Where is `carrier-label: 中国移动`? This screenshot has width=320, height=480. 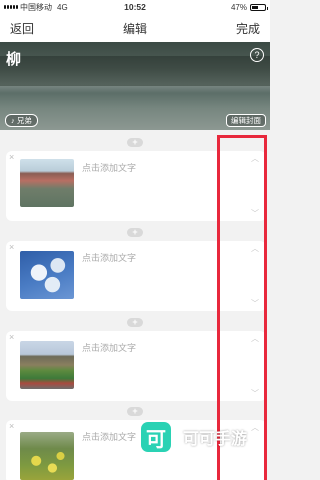
carrier-label: 中国移动 is located at coordinates (36, 7).